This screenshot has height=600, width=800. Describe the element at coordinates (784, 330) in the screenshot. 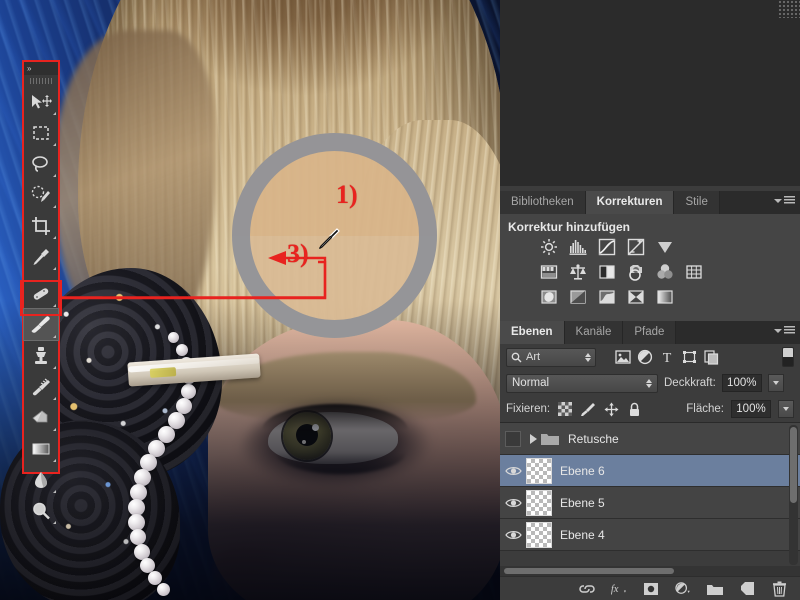

I see `layers-panel-menu-button` at that location.